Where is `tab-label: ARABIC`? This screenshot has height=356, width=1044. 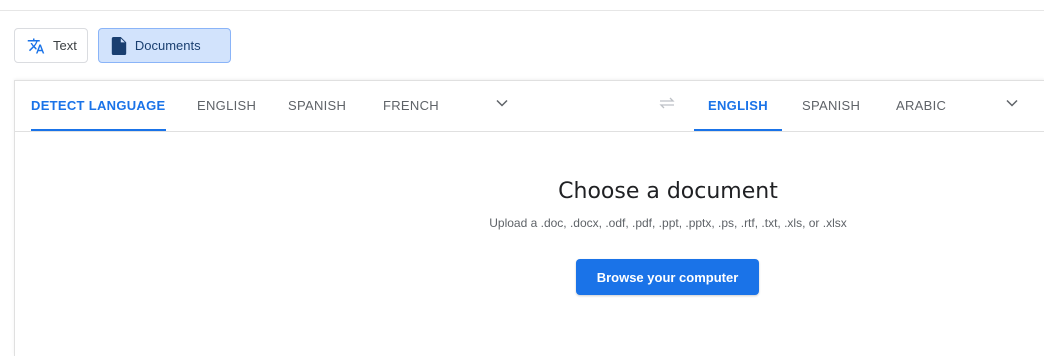
tab-label: ARABIC is located at coordinates (921, 105).